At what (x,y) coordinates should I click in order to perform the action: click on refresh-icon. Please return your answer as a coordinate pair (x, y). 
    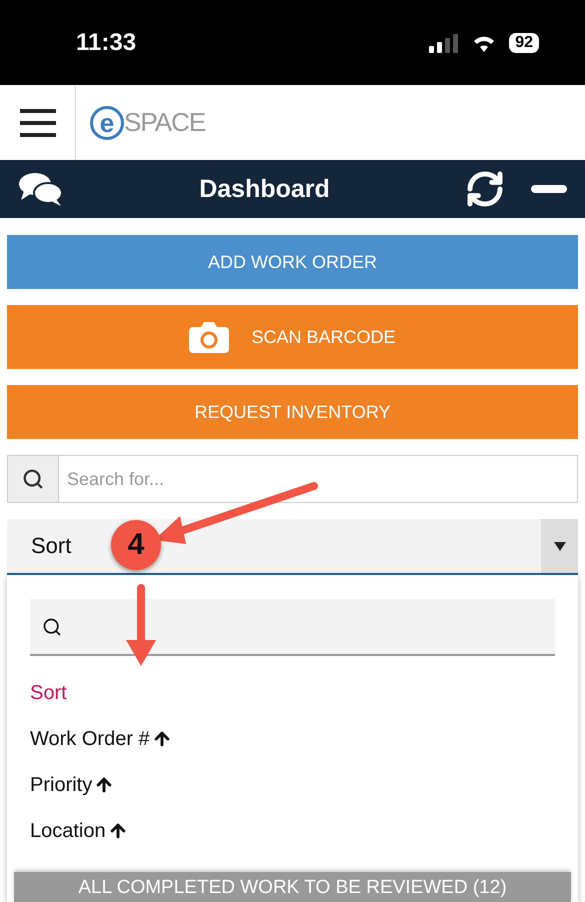
    Looking at the image, I should click on (485, 189).